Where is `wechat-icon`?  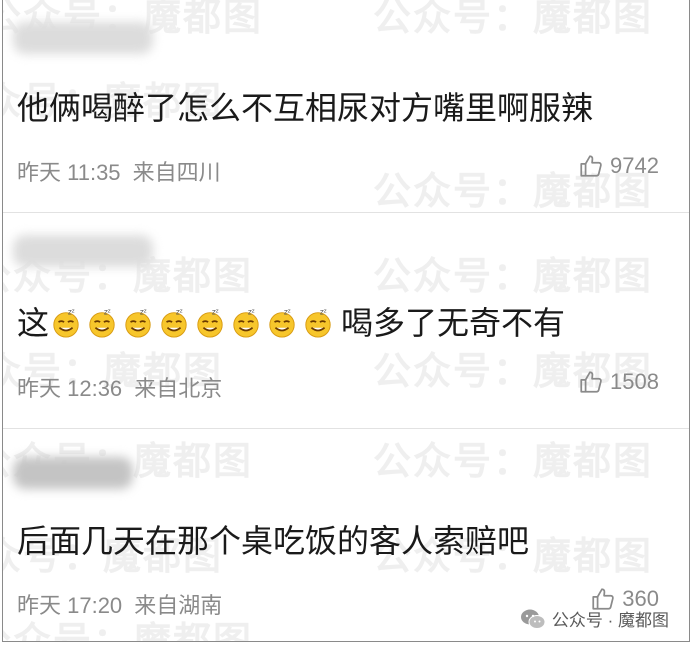 wechat-icon is located at coordinates (533, 619).